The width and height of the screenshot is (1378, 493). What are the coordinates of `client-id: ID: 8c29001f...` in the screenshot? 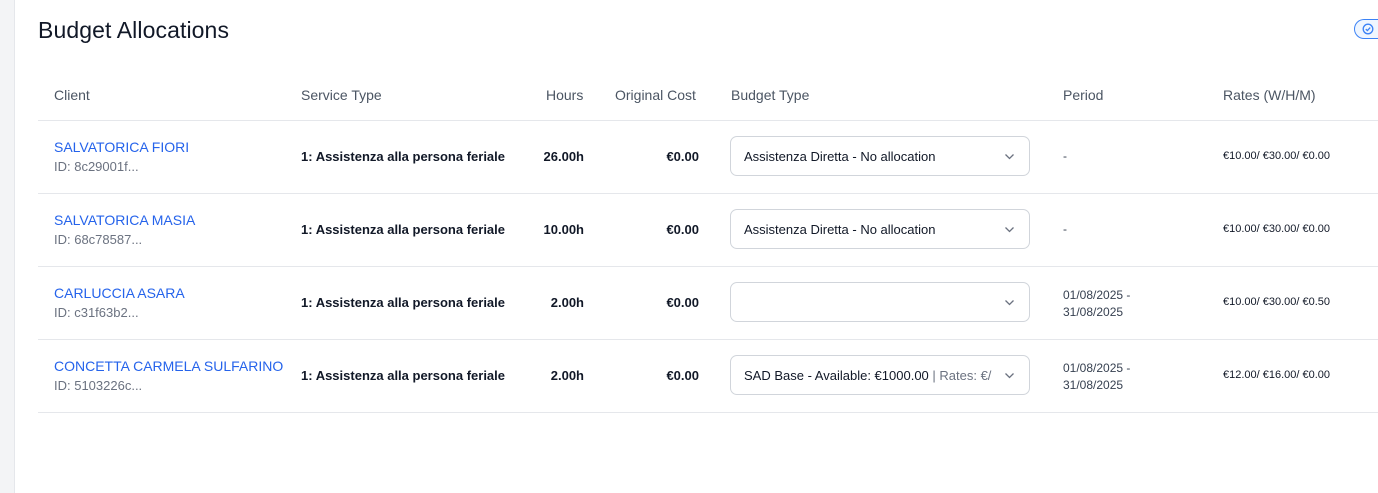 It's located at (96, 166).